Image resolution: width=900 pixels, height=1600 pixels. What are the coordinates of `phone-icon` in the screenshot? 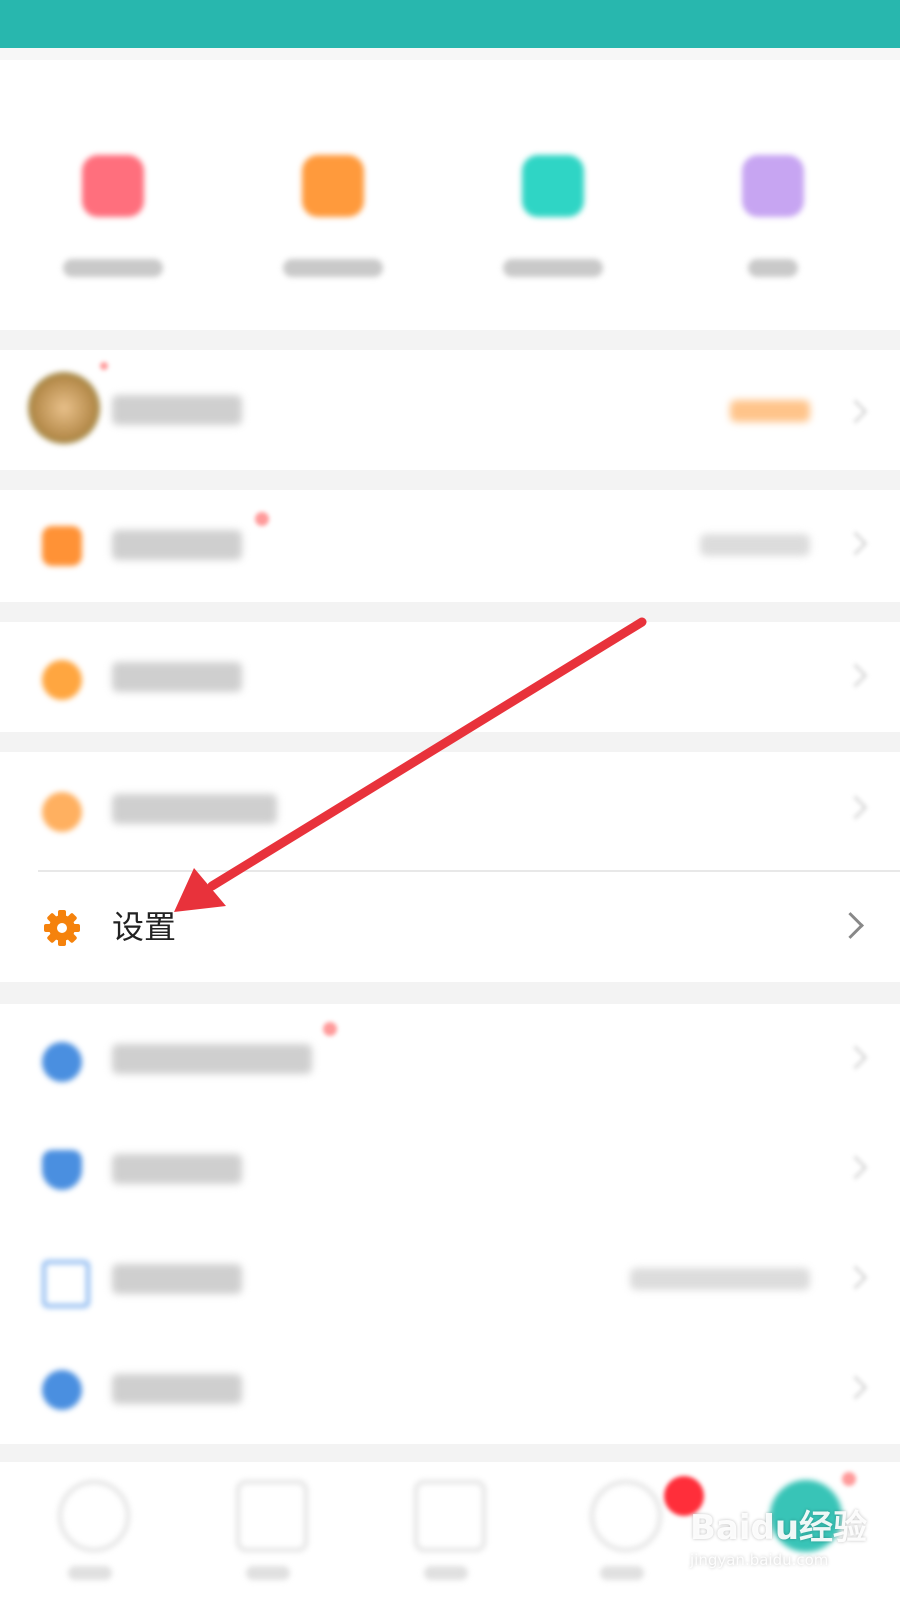 It's located at (66, 1284).